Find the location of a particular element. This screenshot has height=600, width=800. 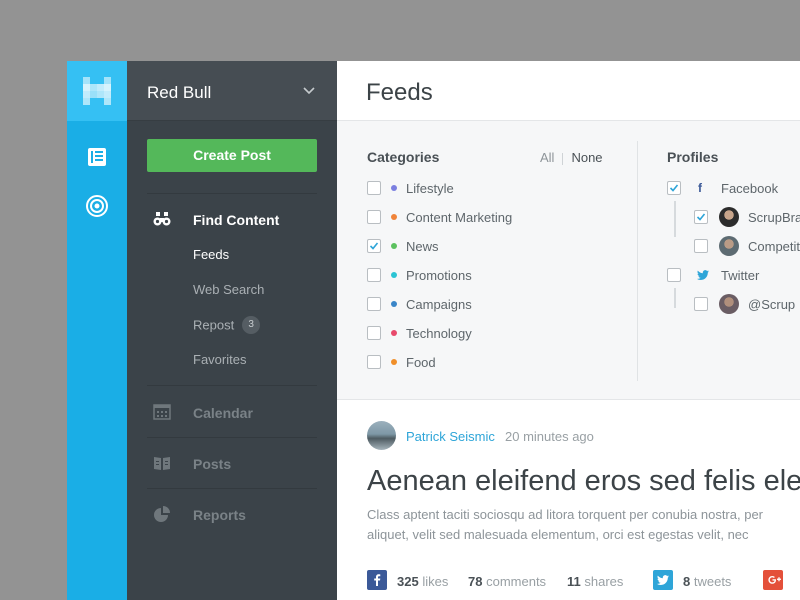

profile-row-scrup-twitter: @Scrup is located at coordinates (747, 304).